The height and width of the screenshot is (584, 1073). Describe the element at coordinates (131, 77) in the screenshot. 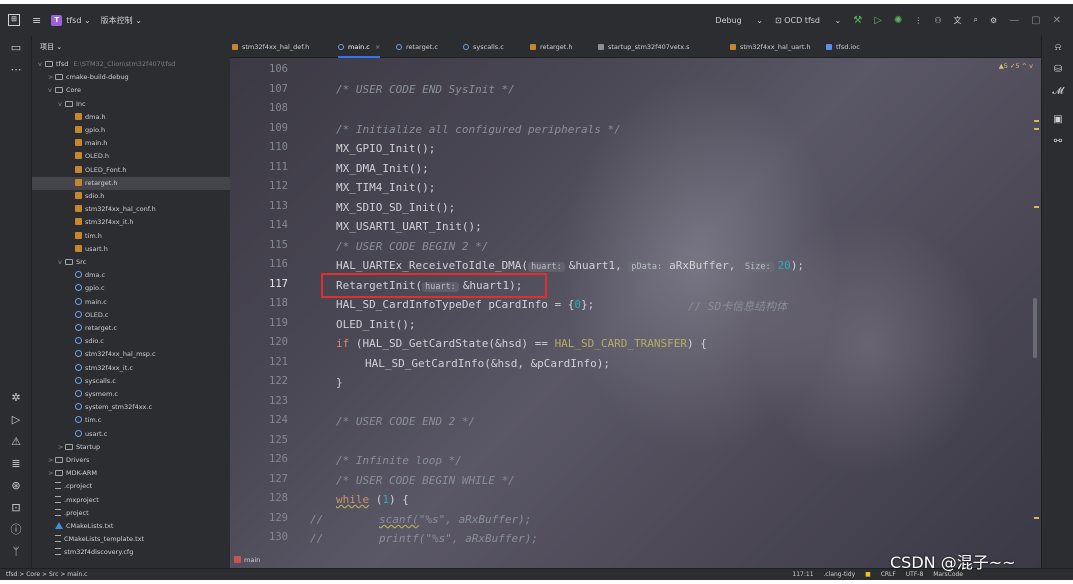

I see `tree-item: > cmake-build-debug` at that location.